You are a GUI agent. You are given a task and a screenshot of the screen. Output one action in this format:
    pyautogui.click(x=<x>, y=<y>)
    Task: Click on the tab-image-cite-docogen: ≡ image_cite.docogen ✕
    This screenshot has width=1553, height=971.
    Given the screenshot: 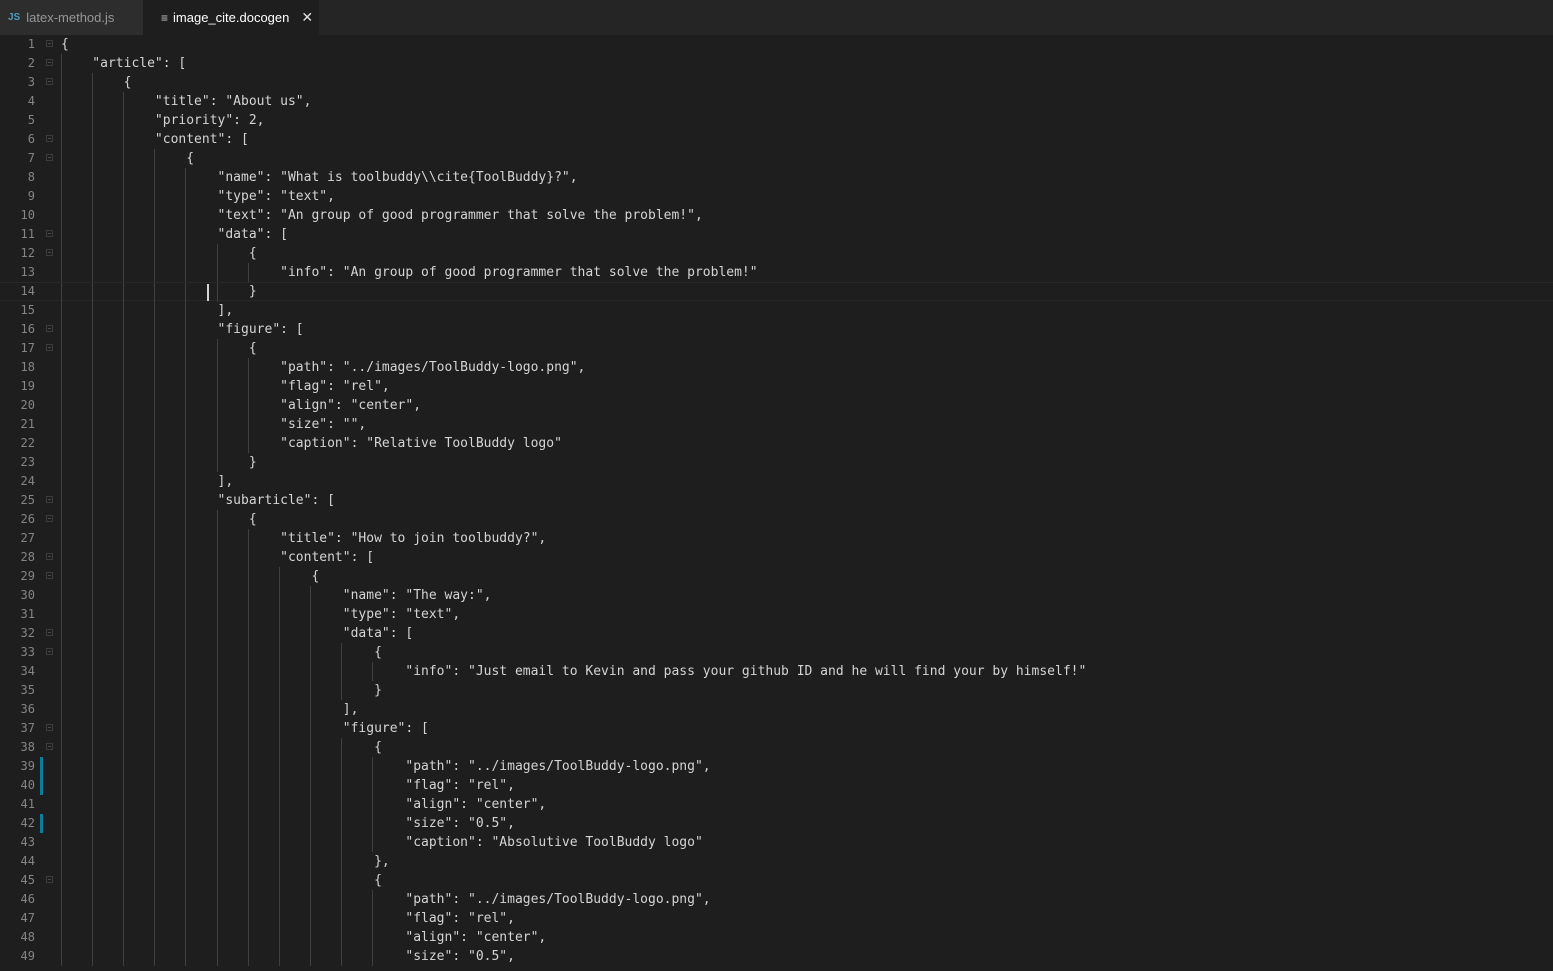 What is the action you would take?
    pyautogui.click(x=231, y=17)
    